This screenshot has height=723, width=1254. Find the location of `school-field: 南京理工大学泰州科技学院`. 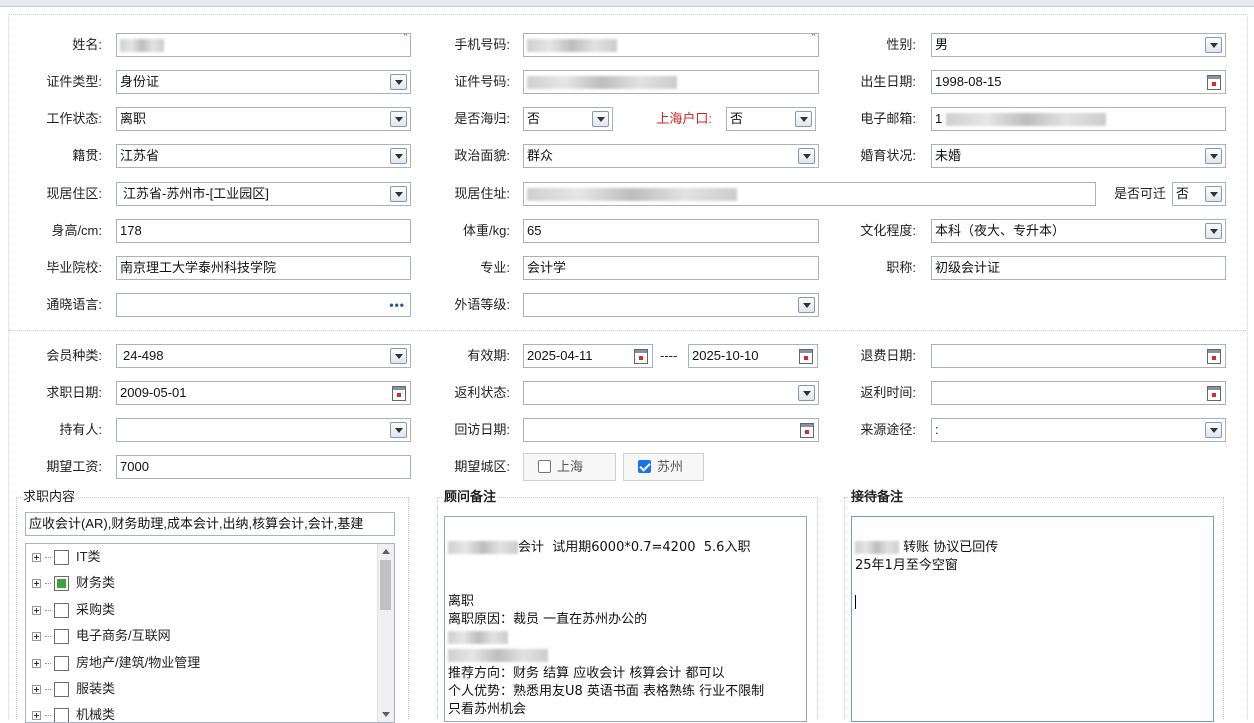

school-field: 南京理工大学泰州科技学院 is located at coordinates (263, 268).